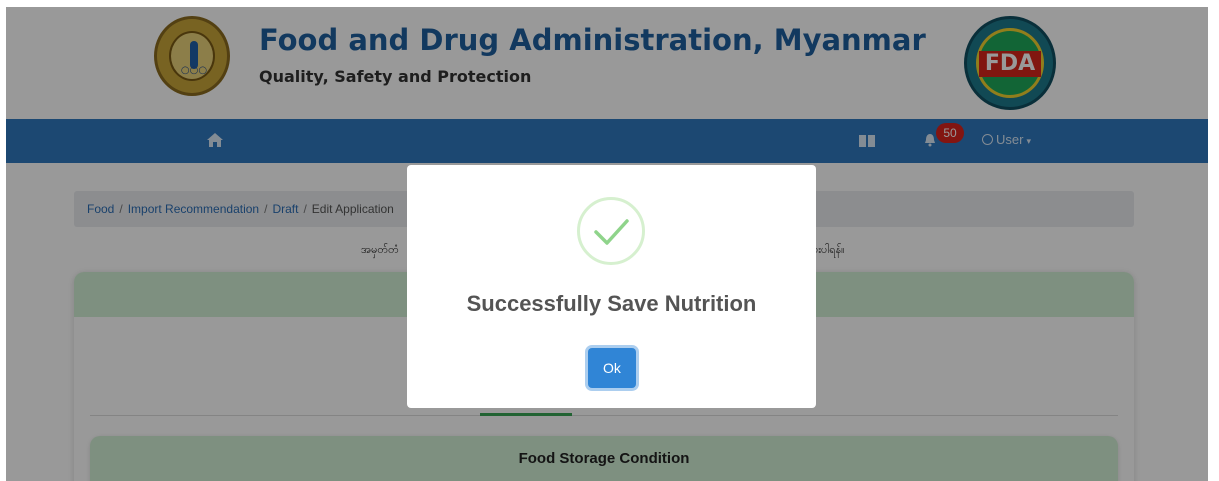 The width and height of the screenshot is (1219, 481). What do you see at coordinates (611, 303) in the screenshot?
I see `dialog-message: Successfully Save Nutrition` at bounding box center [611, 303].